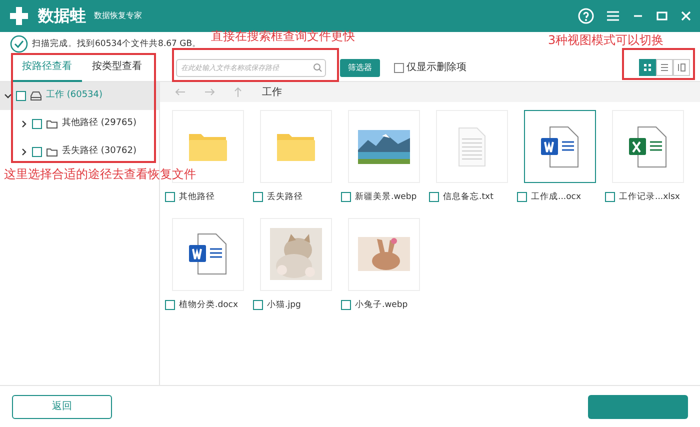 The image size is (700, 427). What do you see at coordinates (662, 16) in the screenshot?
I see `maximize-icon` at bounding box center [662, 16].